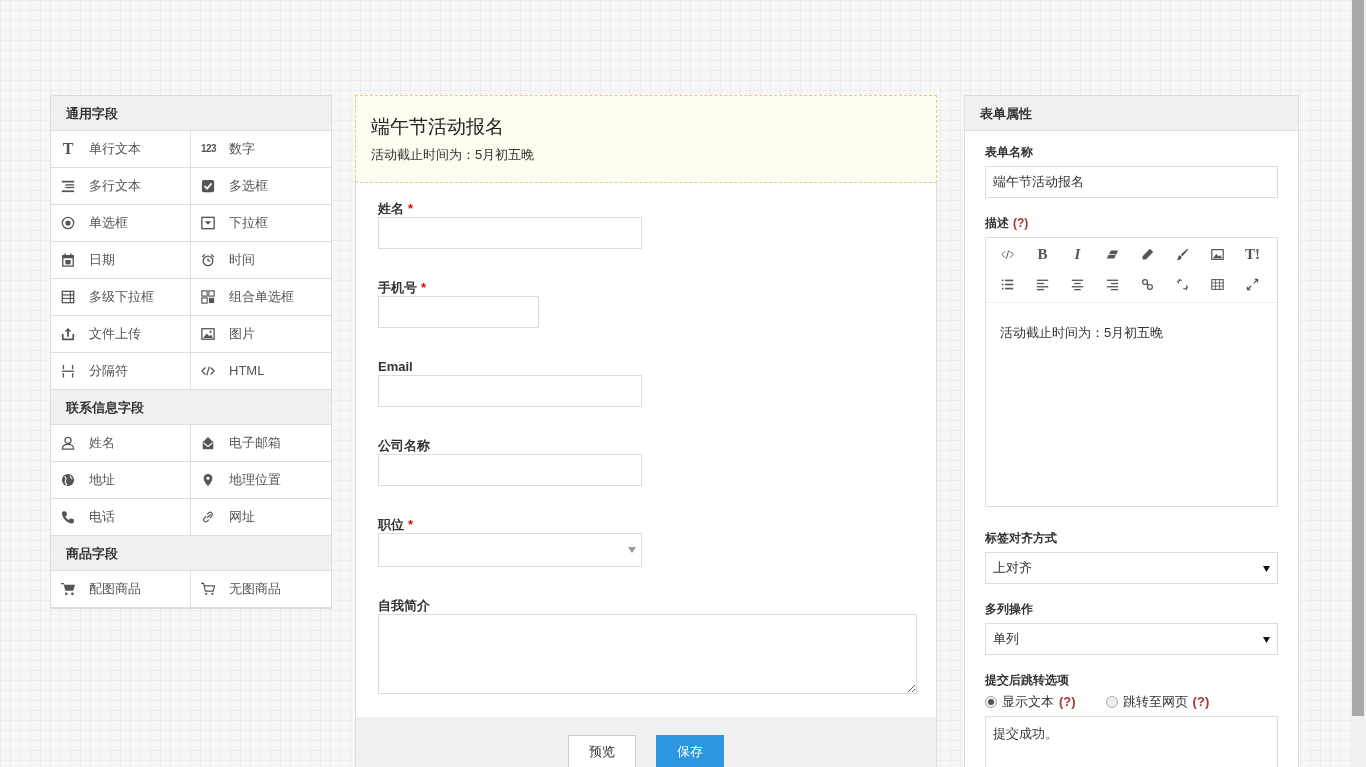  I want to click on field-type-item: 组合单选框, so click(261, 297).